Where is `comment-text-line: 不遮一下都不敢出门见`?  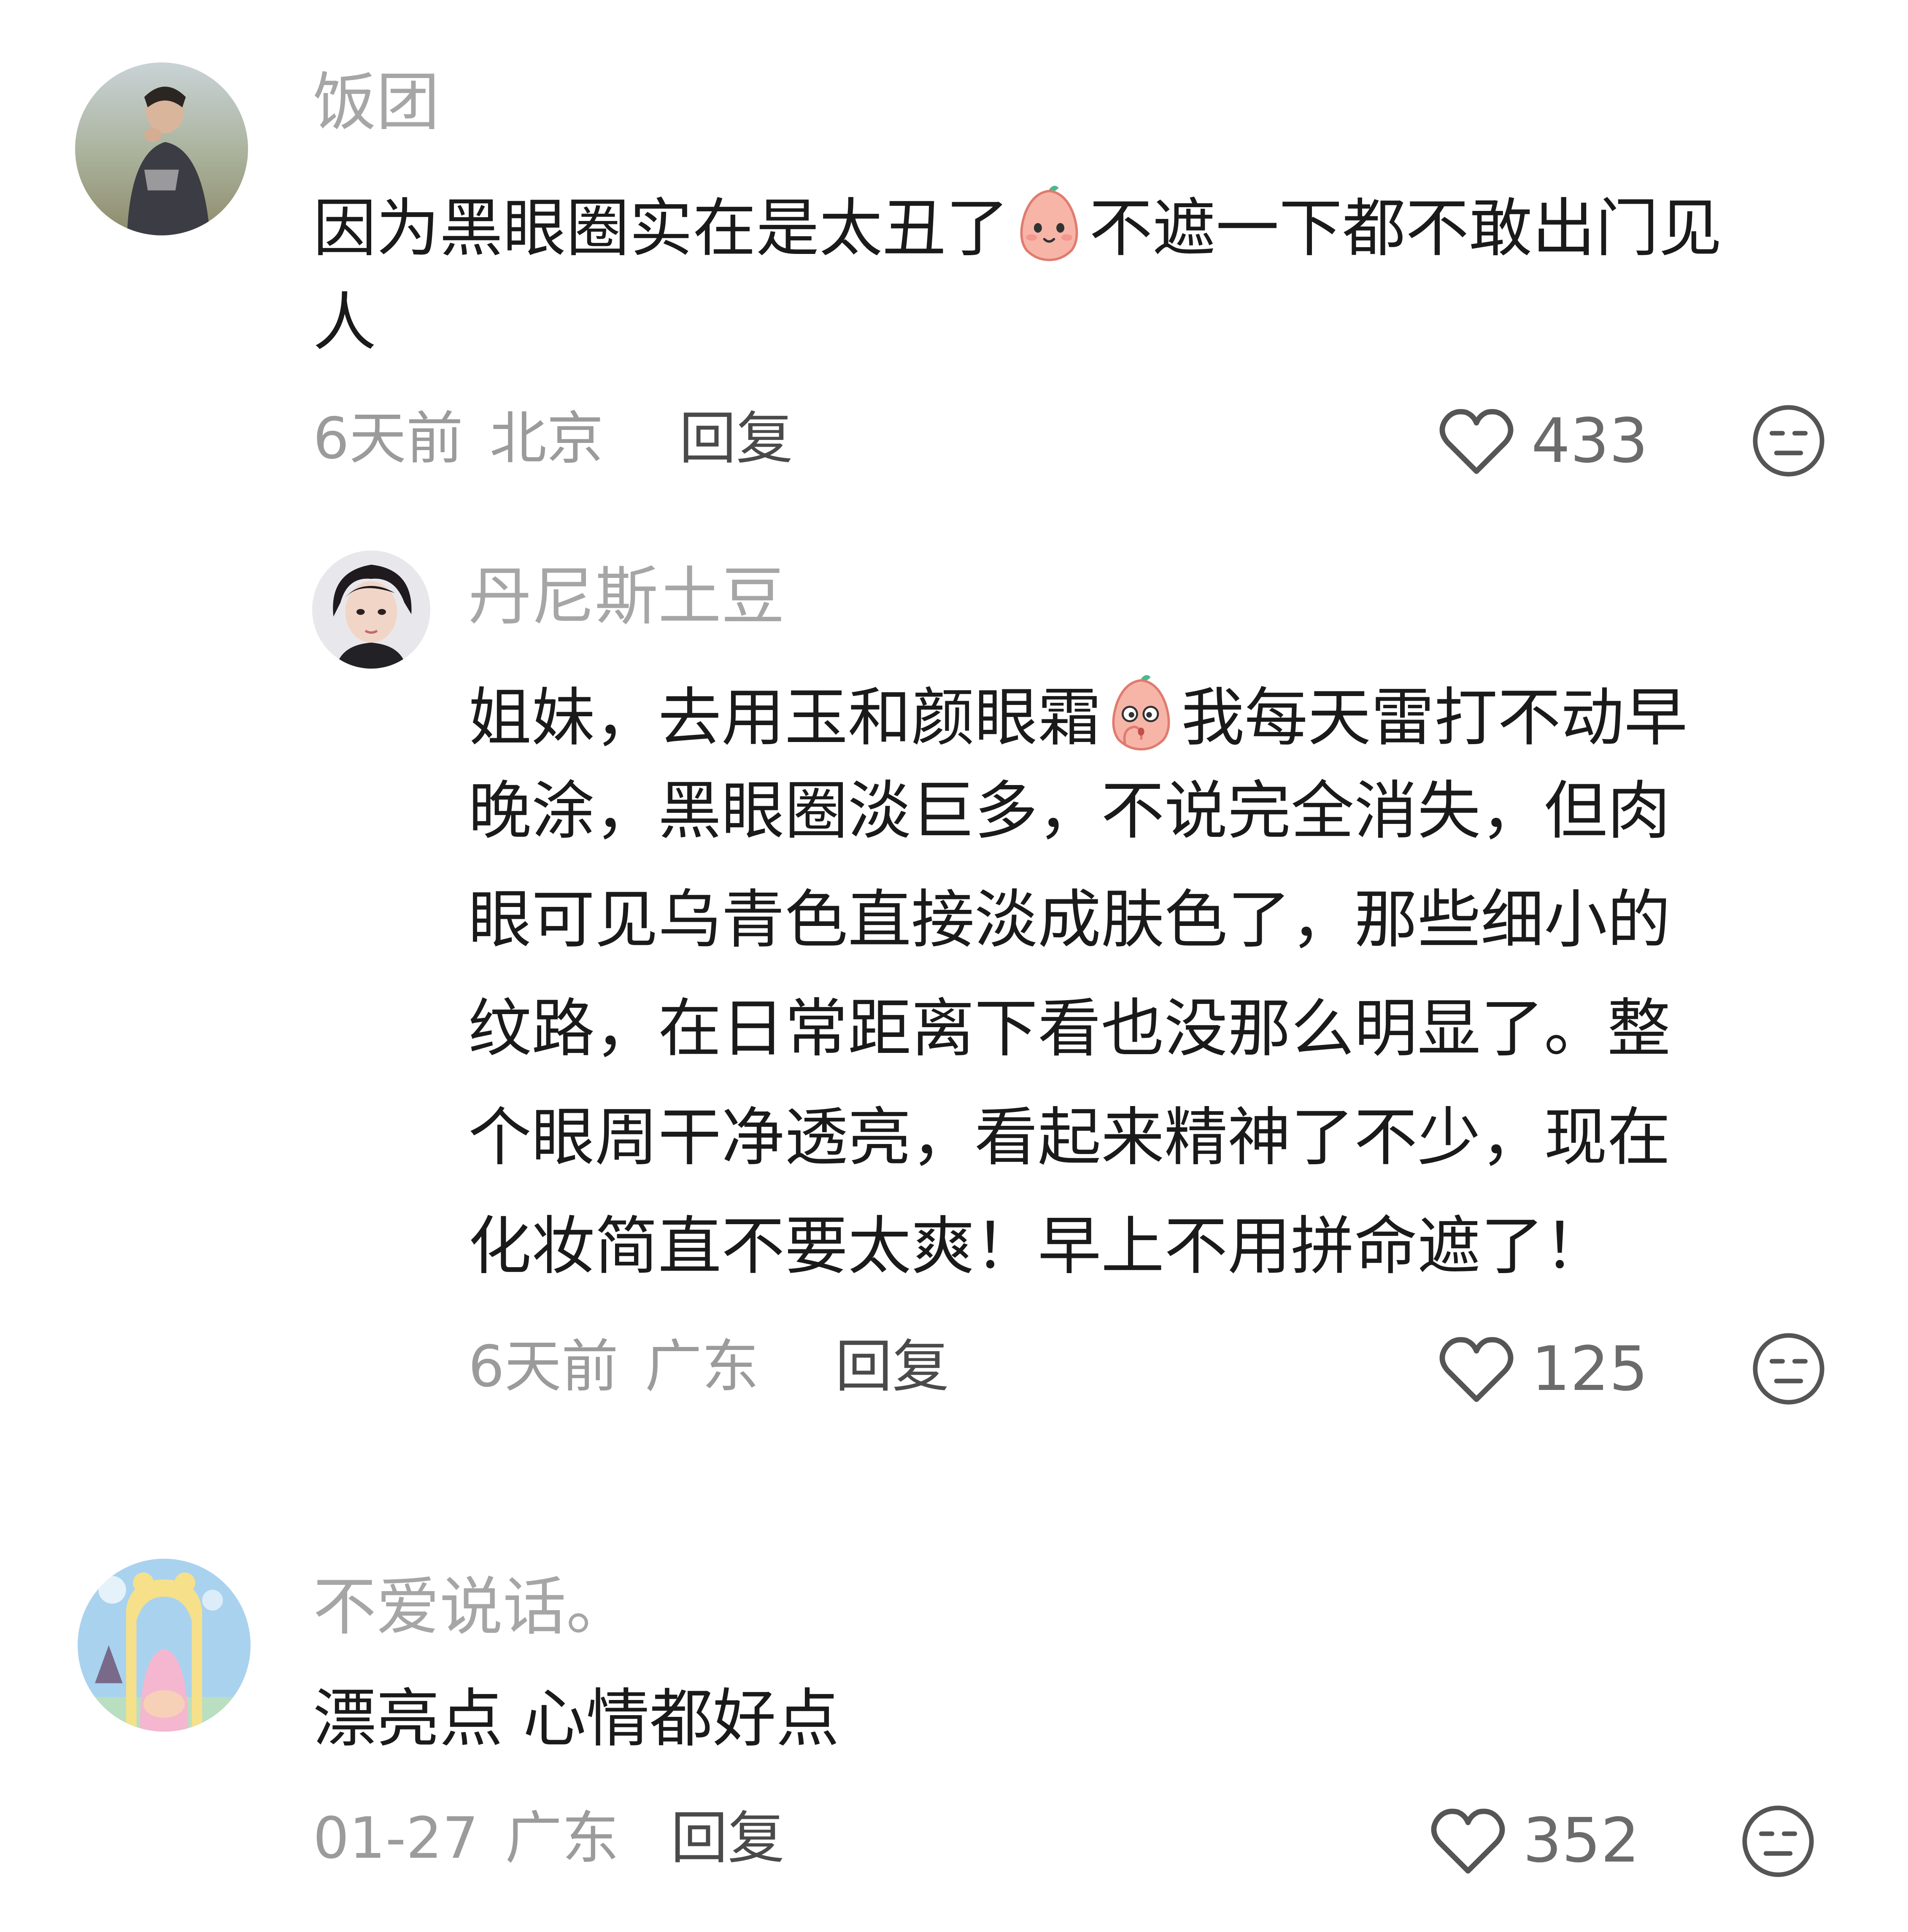 comment-text-line: 不遮一下都不敢出门见 is located at coordinates (1406, 228).